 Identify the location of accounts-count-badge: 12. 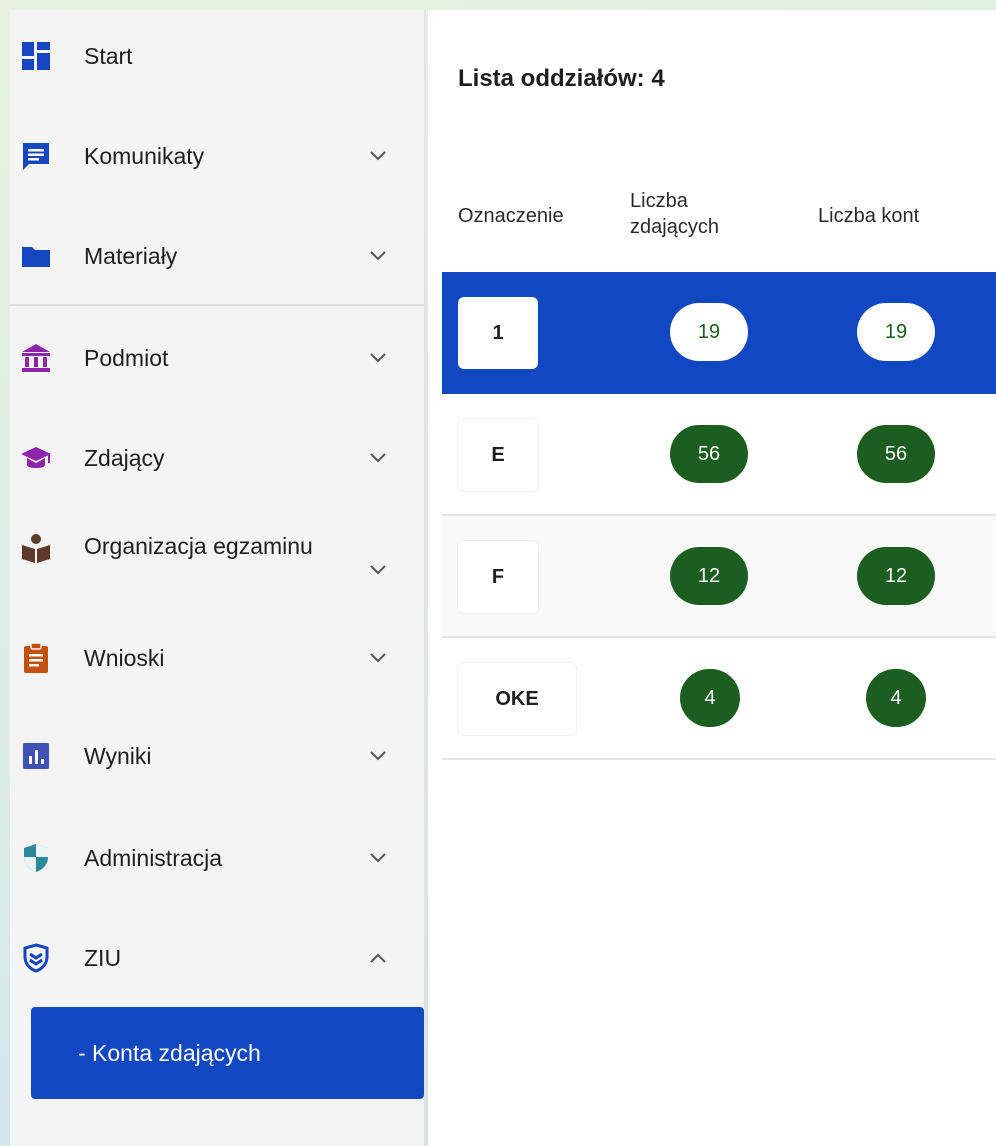
(896, 576).